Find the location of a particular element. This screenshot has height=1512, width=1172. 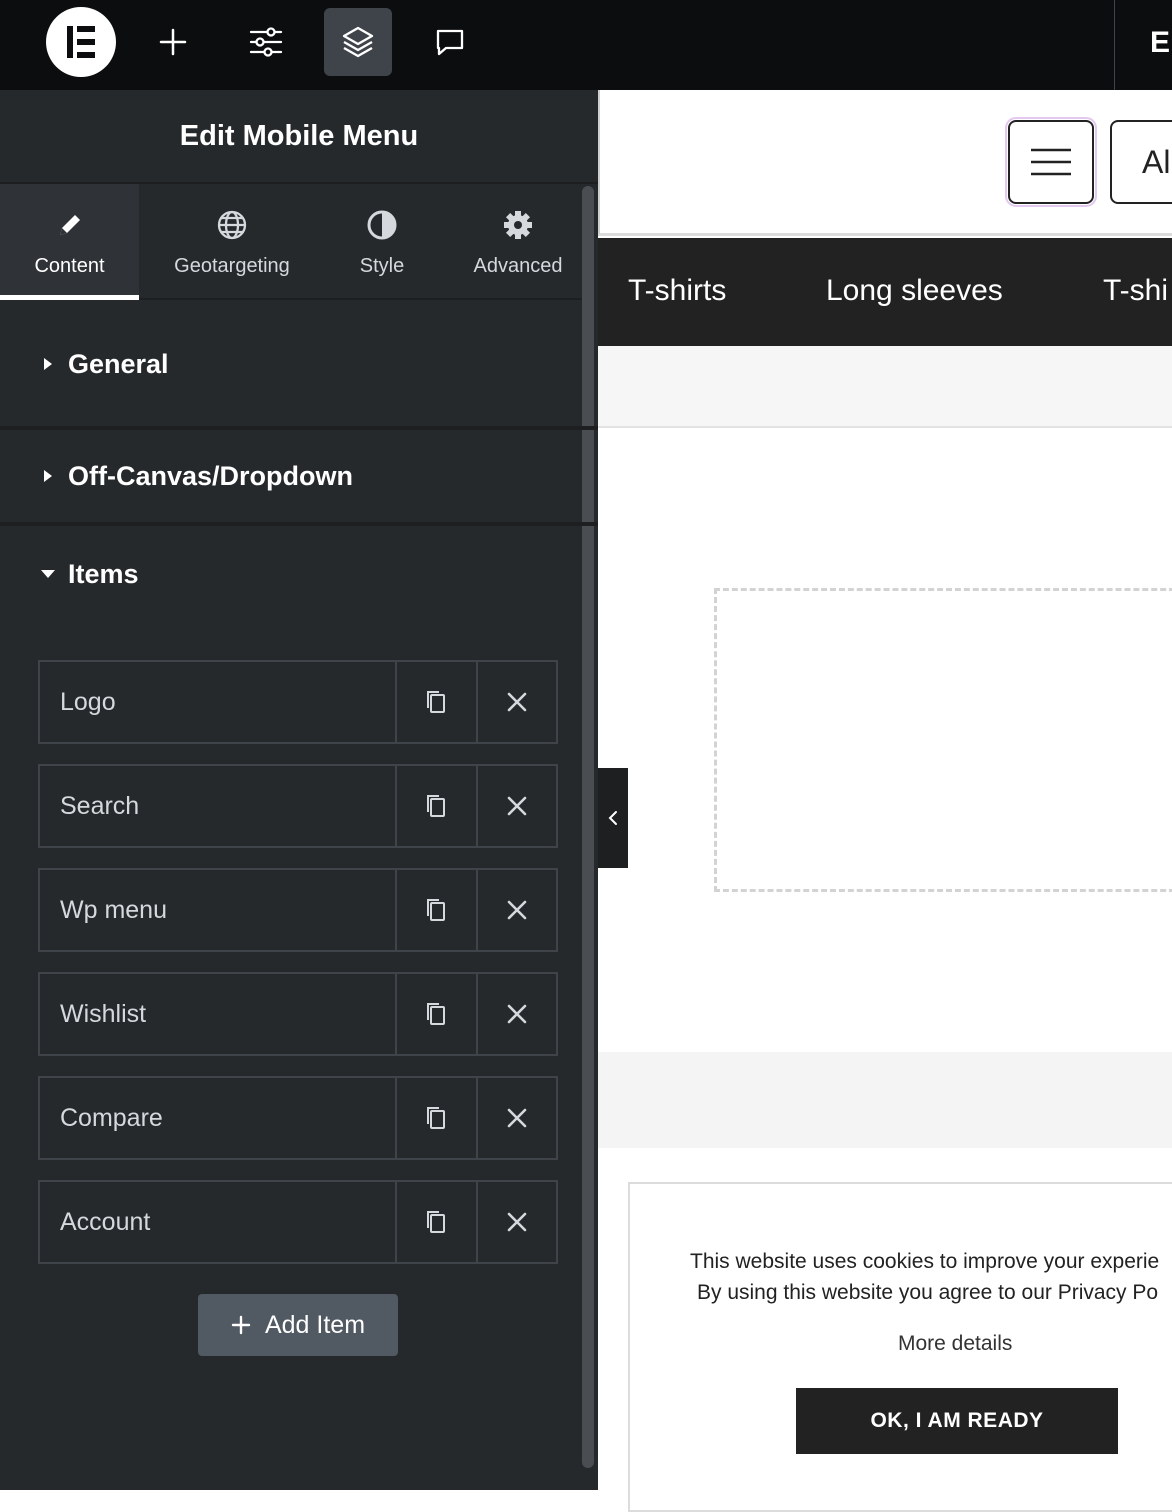

sliders-icon is located at coordinates (266, 42).